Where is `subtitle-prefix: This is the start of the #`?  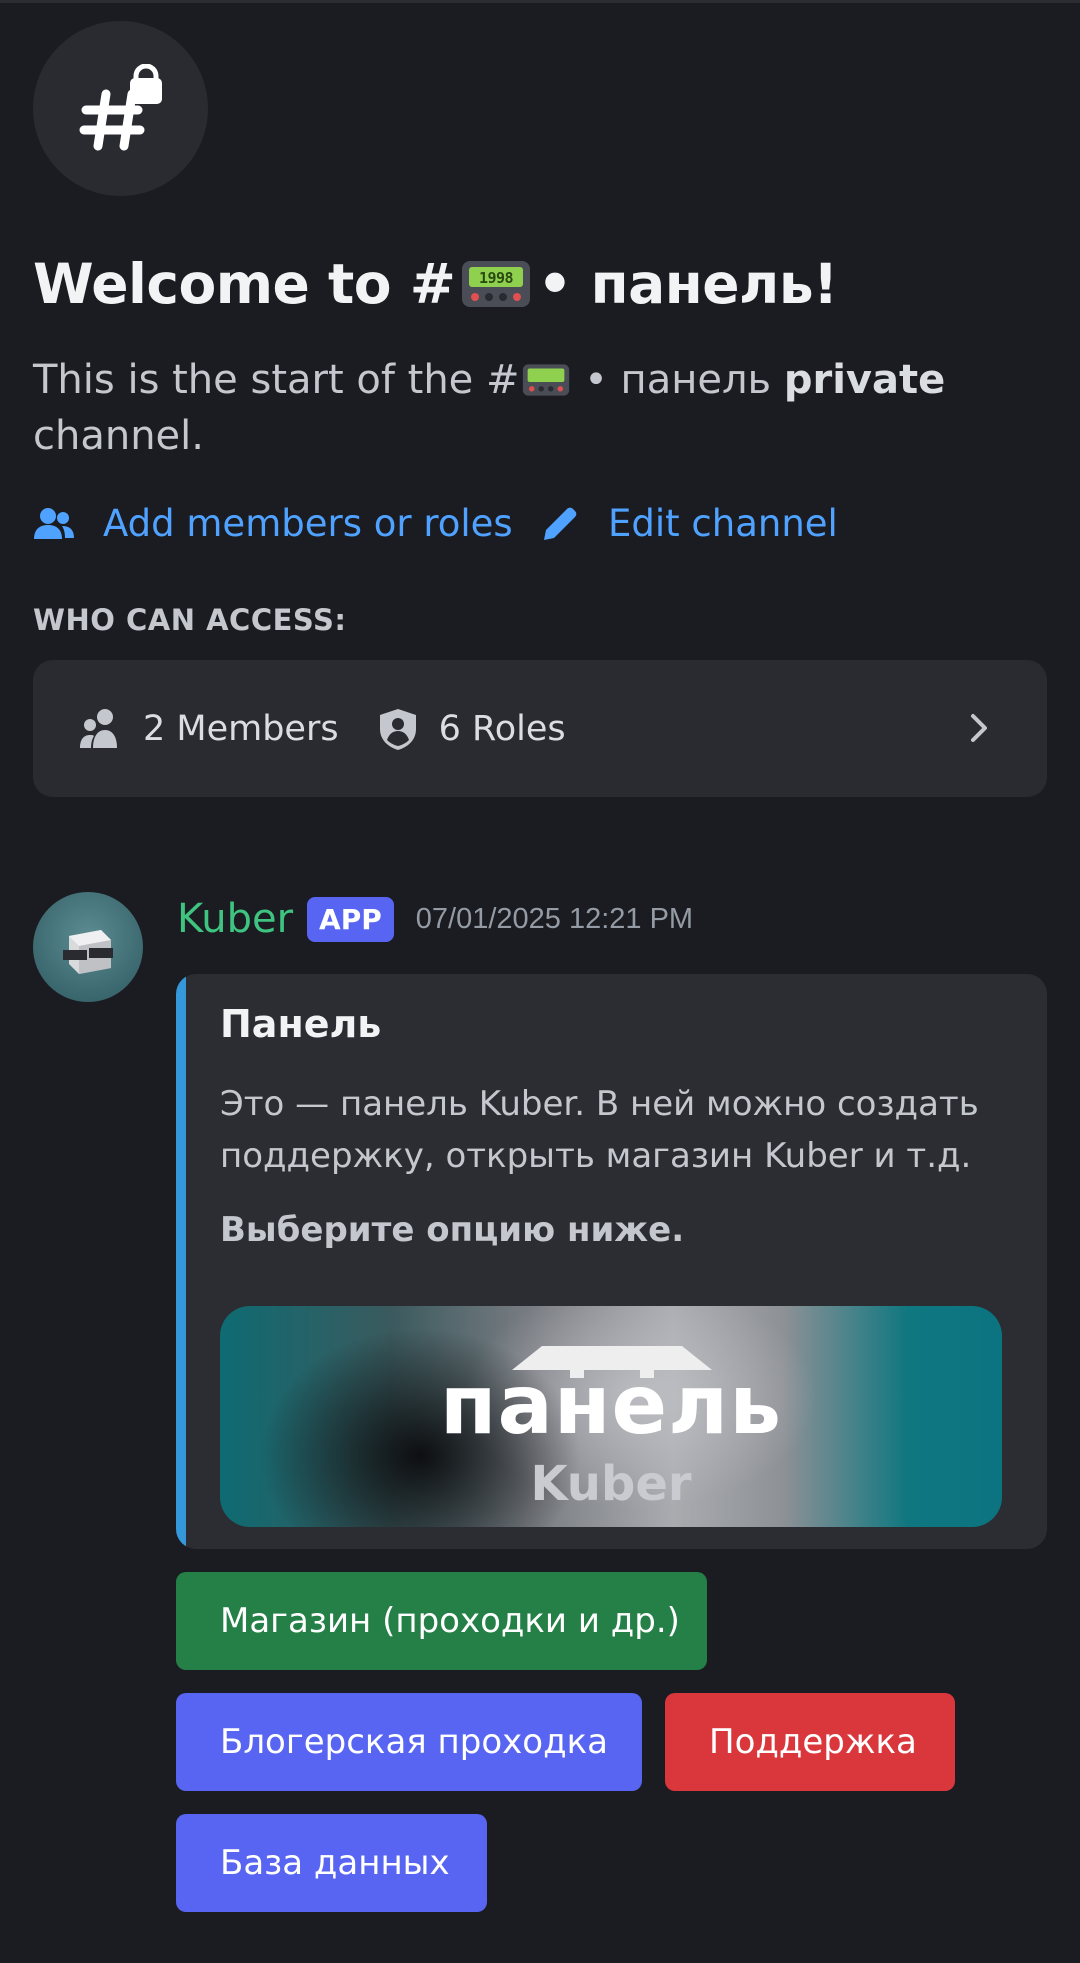
subtitle-prefix: This is the start of the # is located at coordinates (276, 380).